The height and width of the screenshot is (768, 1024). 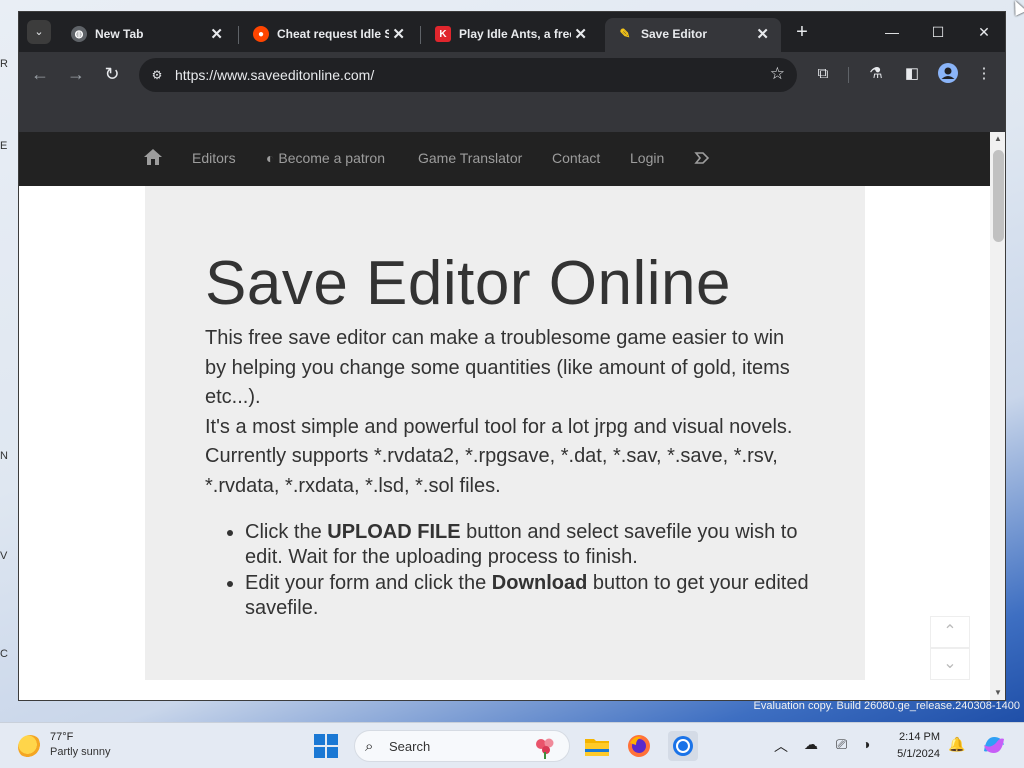 I want to click on arrow-left-icon: ←, so click(x=40, y=74).